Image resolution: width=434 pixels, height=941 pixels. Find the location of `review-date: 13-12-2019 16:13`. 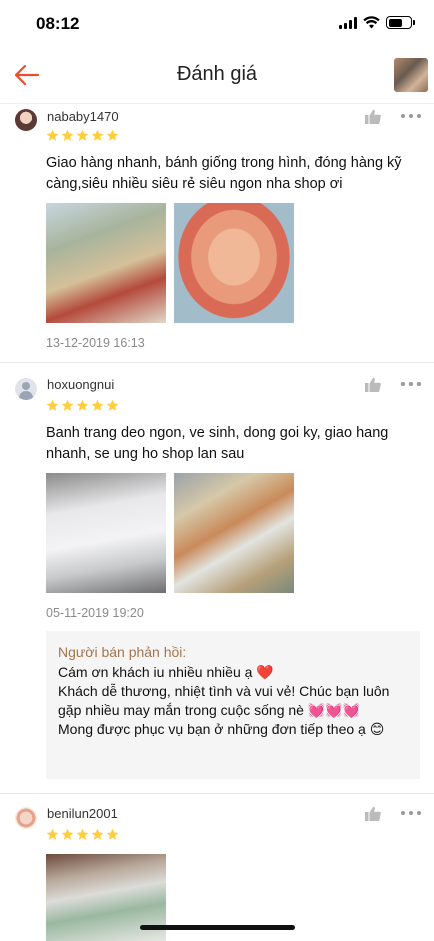

review-date: 13-12-2019 16:13 is located at coordinates (95, 343).